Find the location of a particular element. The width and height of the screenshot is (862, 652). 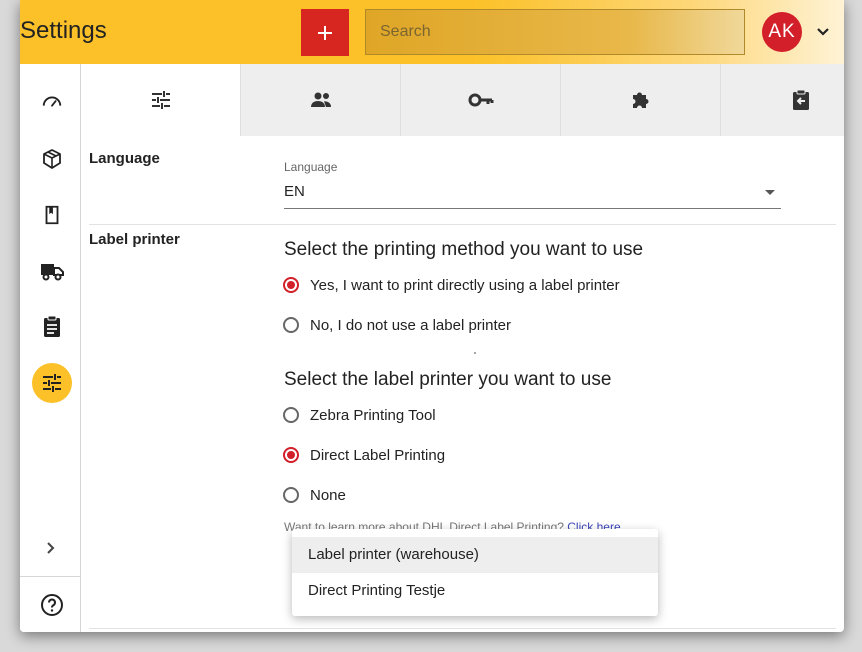

radio-label: Zebra Printing Tool is located at coordinates (373, 415).